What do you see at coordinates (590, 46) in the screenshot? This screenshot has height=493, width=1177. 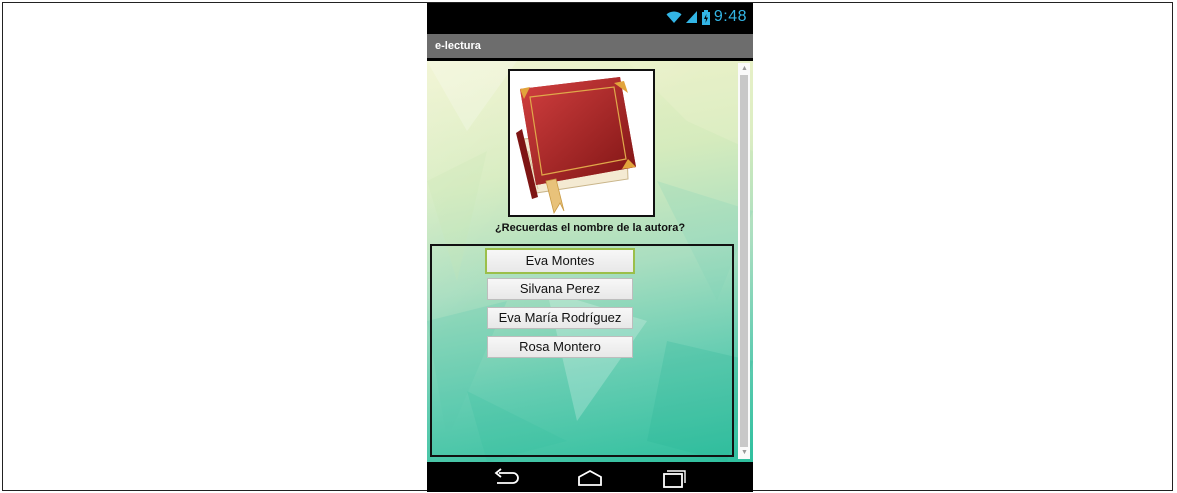 I see `app-title-bar: e-lectura` at bounding box center [590, 46].